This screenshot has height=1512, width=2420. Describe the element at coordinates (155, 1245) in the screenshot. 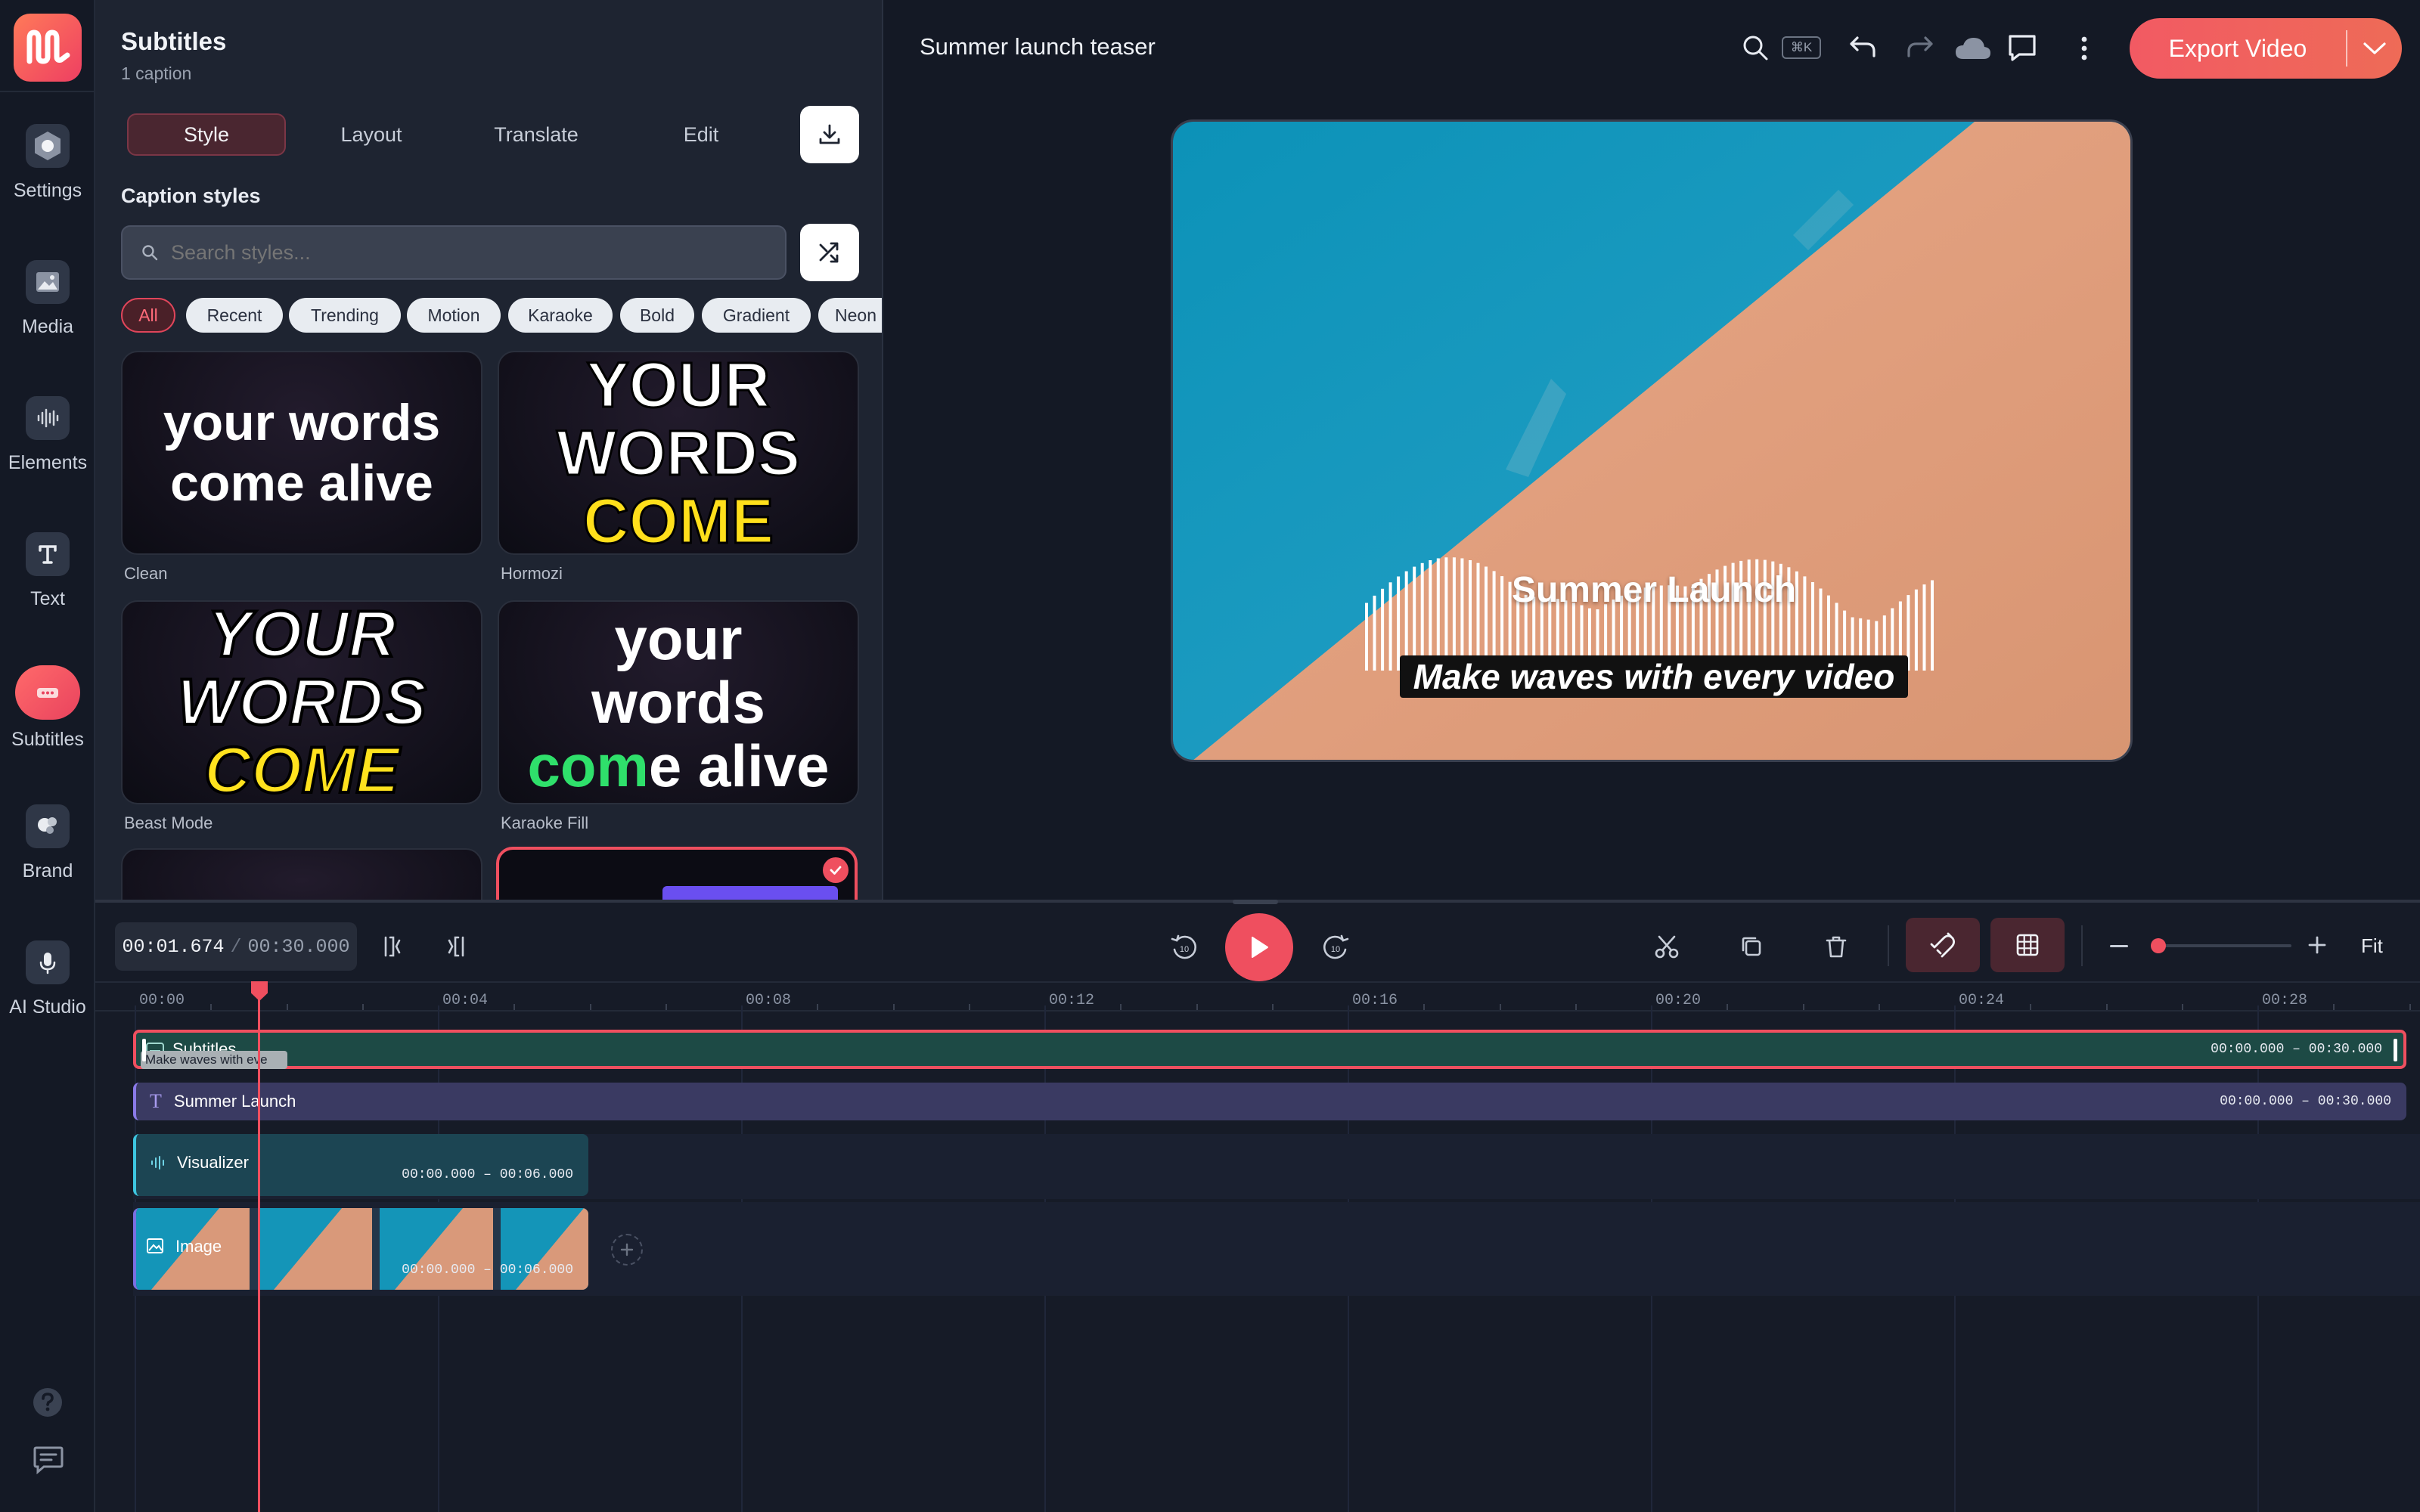

I see `image-icon` at that location.